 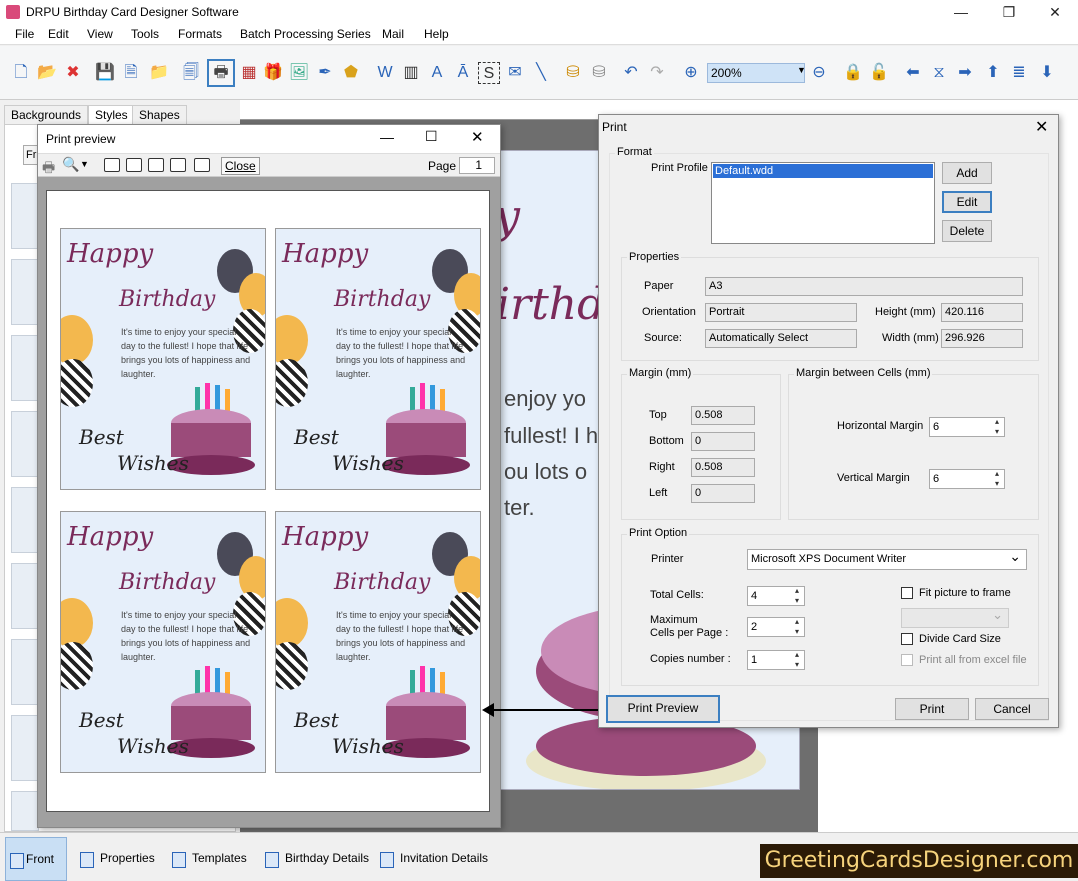 What do you see at coordinates (240, 166) in the screenshot?
I see `close-preview-button: Close` at bounding box center [240, 166].